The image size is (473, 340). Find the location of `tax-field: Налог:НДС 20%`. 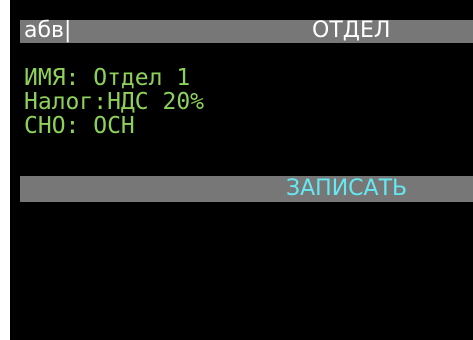

tax-field: Налог:НДС 20% is located at coordinates (244, 102).